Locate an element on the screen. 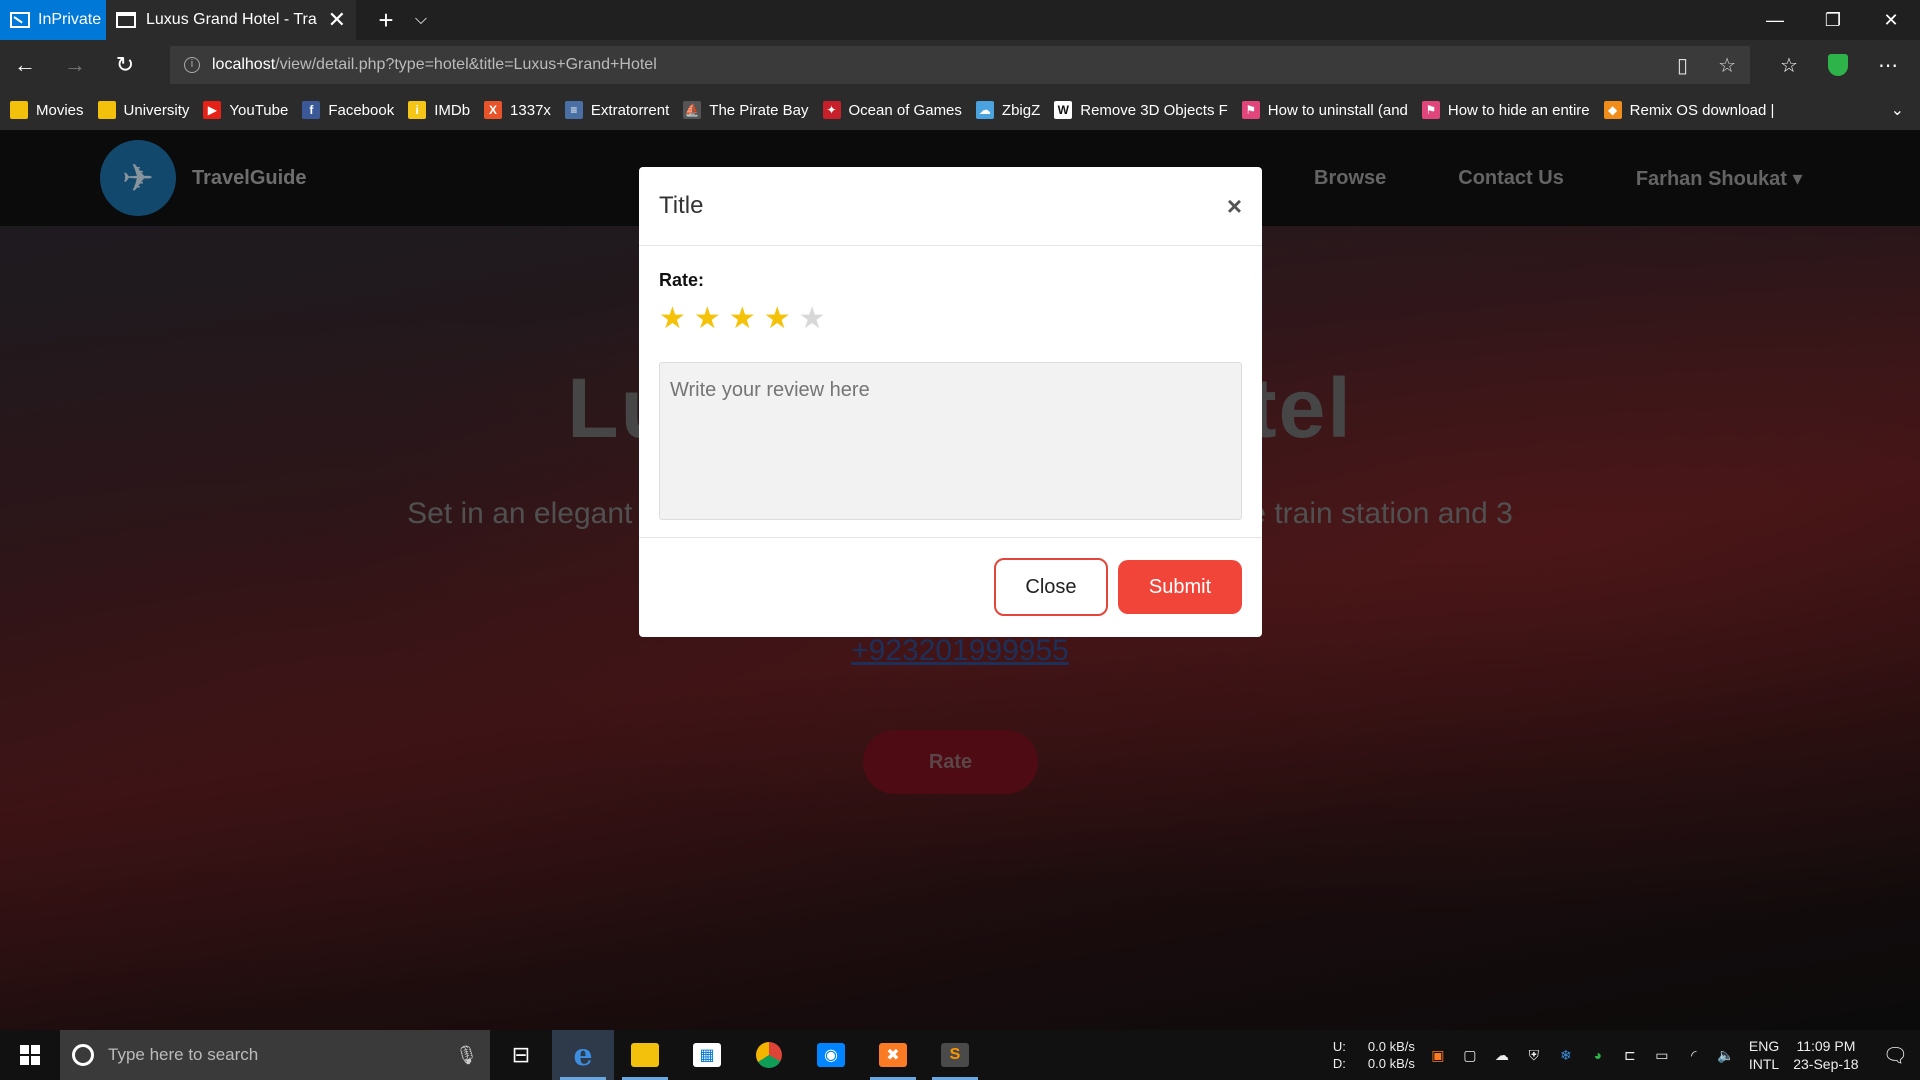 The height and width of the screenshot is (1080, 1920). restore-icon: ❐ is located at coordinates (1833, 20).